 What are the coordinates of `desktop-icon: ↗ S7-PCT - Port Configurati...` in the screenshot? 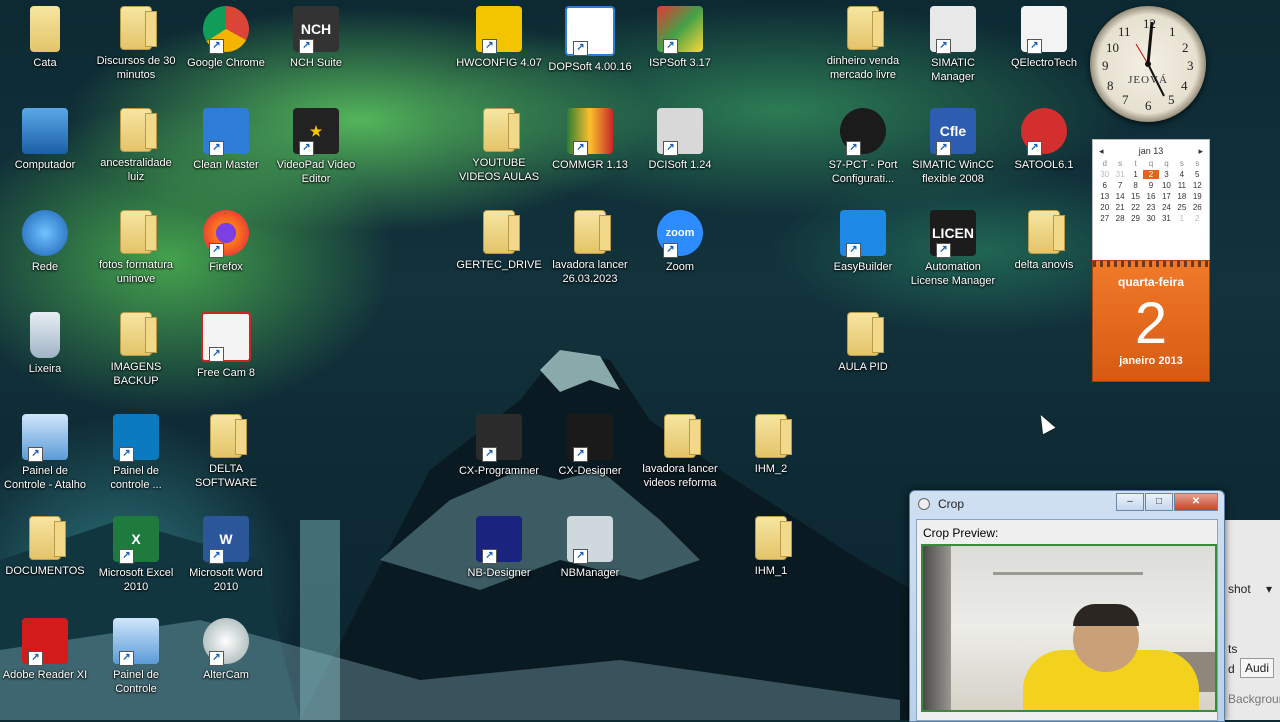 It's located at (863, 147).